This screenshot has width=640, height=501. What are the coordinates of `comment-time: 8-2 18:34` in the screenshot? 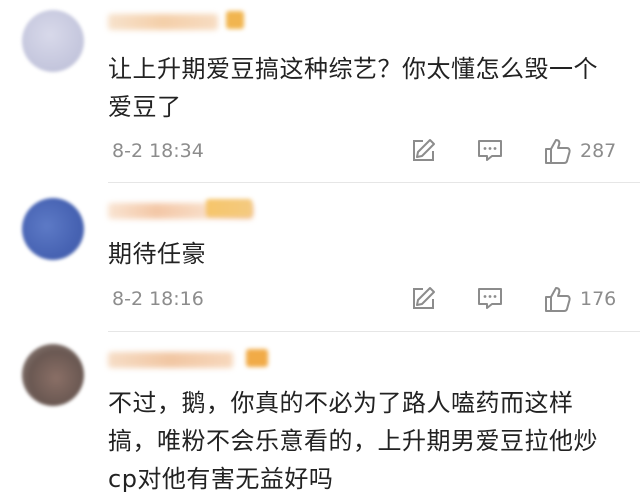 It's located at (158, 151).